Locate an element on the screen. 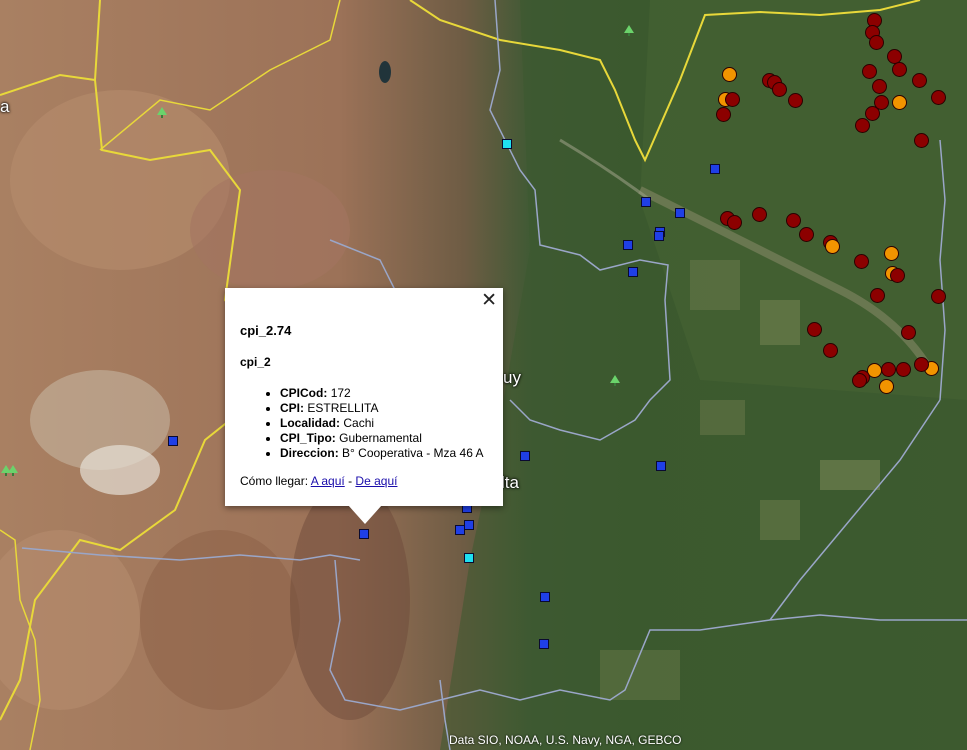 Image resolution: width=967 pixels, height=750 pixels. attribute-value: 172 is located at coordinates (340, 393).